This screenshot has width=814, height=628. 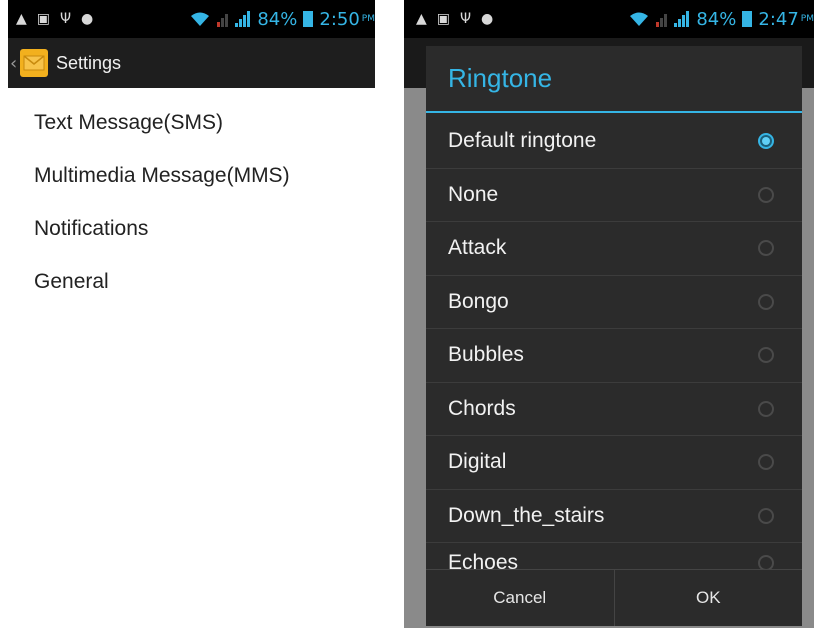 I want to click on cancel-button: Cancel, so click(x=520, y=598).